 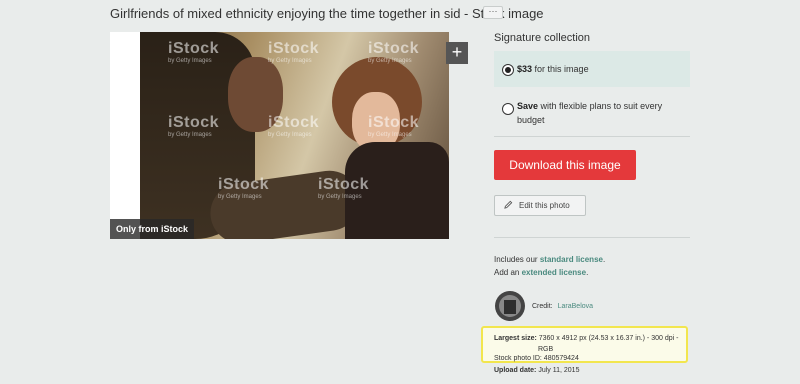 What do you see at coordinates (575, 306) in the screenshot?
I see `photographer-link: LaraBelova` at bounding box center [575, 306].